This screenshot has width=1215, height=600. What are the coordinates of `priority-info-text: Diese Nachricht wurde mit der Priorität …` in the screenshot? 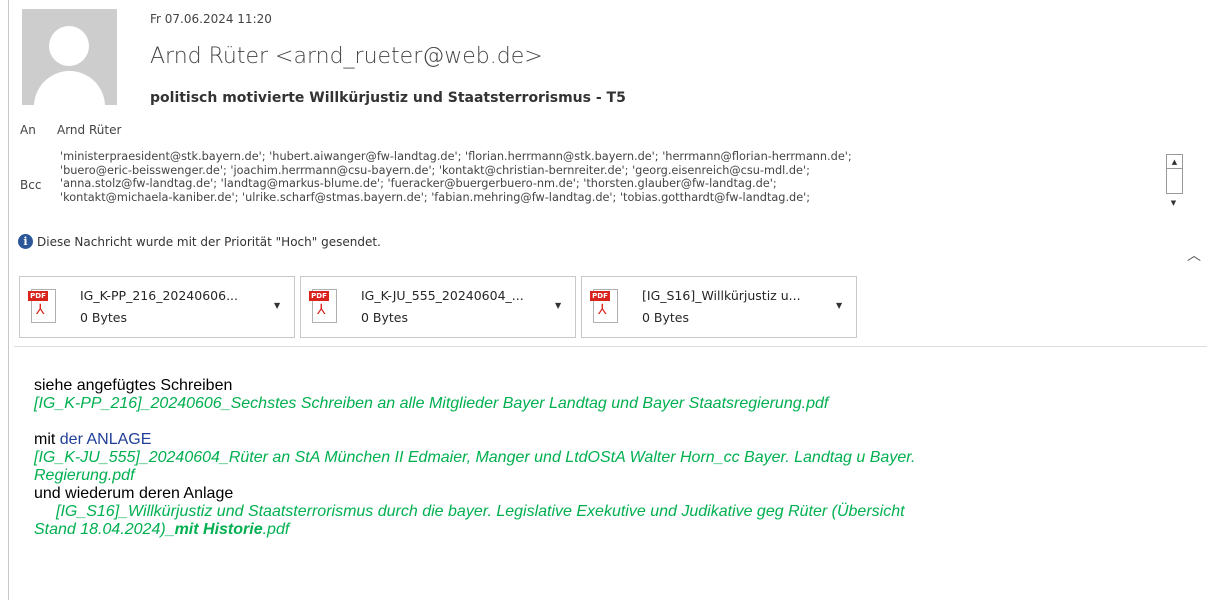 It's located at (209, 241).